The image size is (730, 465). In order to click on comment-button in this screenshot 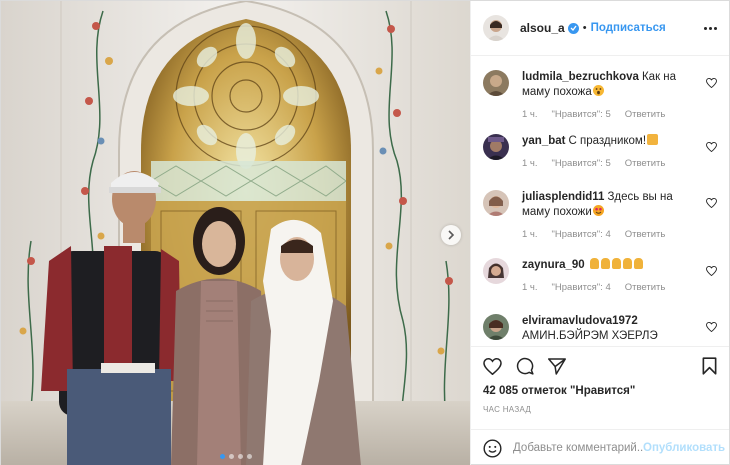, I will do `click(525, 366)`.